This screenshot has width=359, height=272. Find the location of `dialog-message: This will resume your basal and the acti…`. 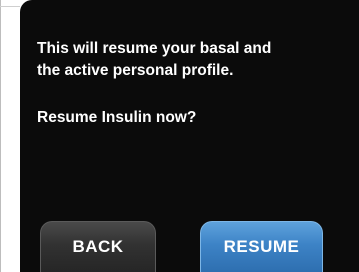

dialog-message: This will resume your basal and the acti… is located at coordinates (187, 60).